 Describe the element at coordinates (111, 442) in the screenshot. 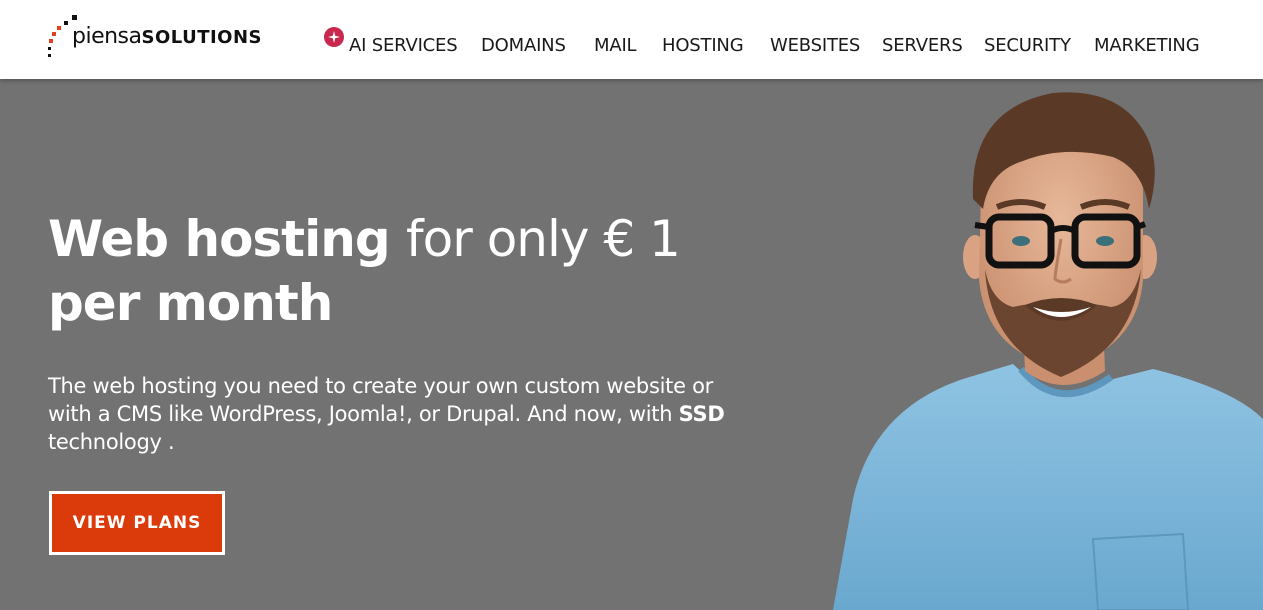

I see `description-end: technology .` at that location.